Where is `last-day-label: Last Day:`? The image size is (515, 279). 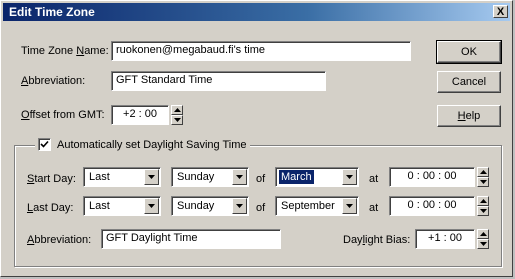 last-day-label: Last Day: is located at coordinates (50, 208).